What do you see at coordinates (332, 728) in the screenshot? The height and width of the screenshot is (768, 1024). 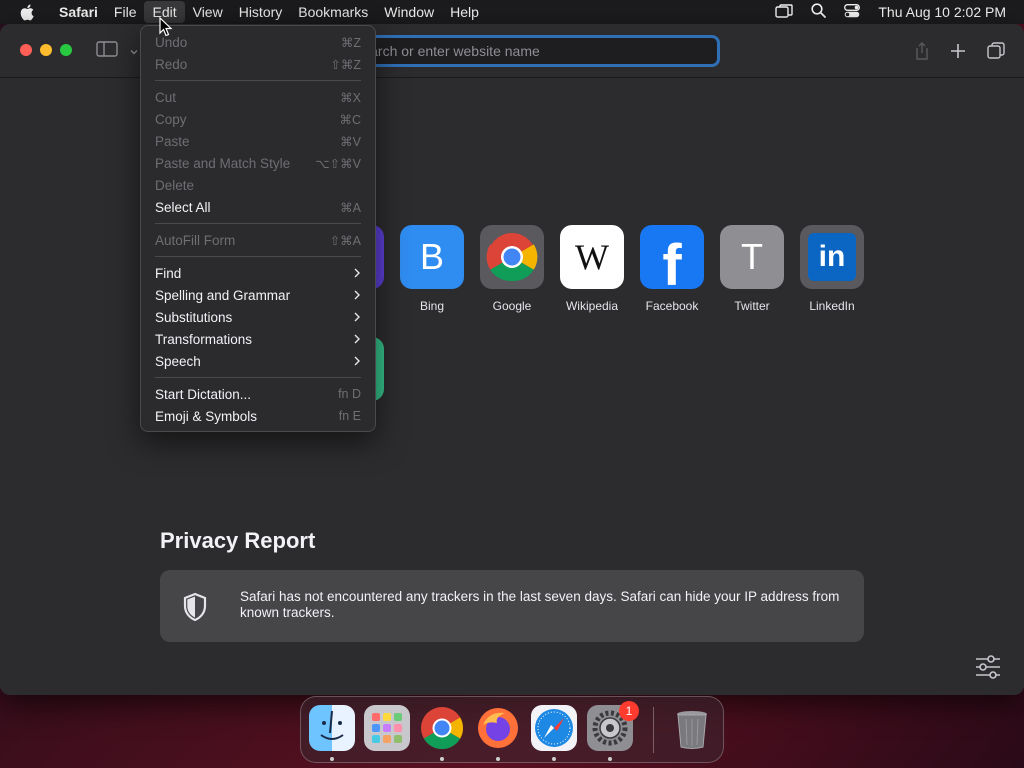 I see `finder-icon` at bounding box center [332, 728].